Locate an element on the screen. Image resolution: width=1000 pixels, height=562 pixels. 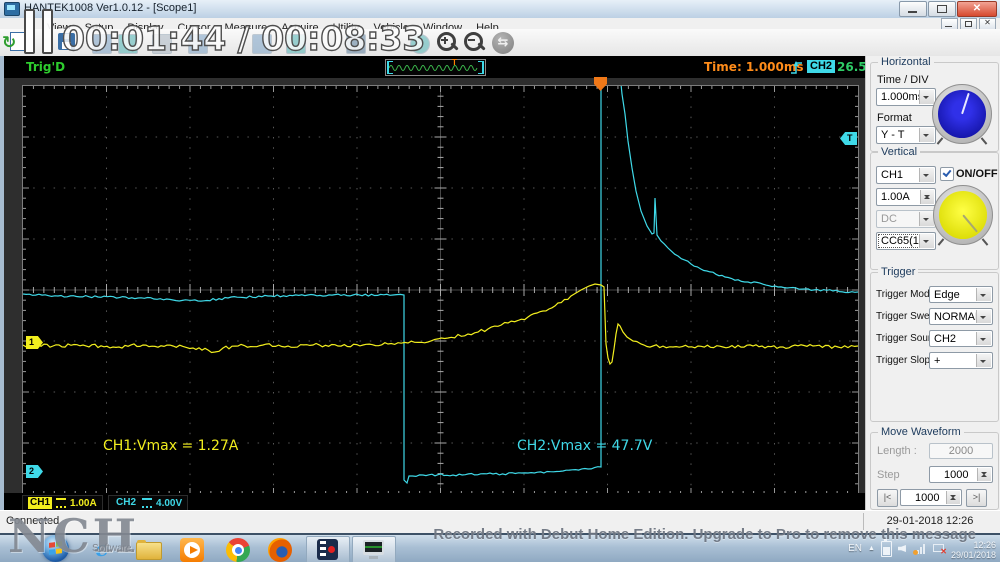
trigger-group-title: Trigger is located at coordinates (898, 272).